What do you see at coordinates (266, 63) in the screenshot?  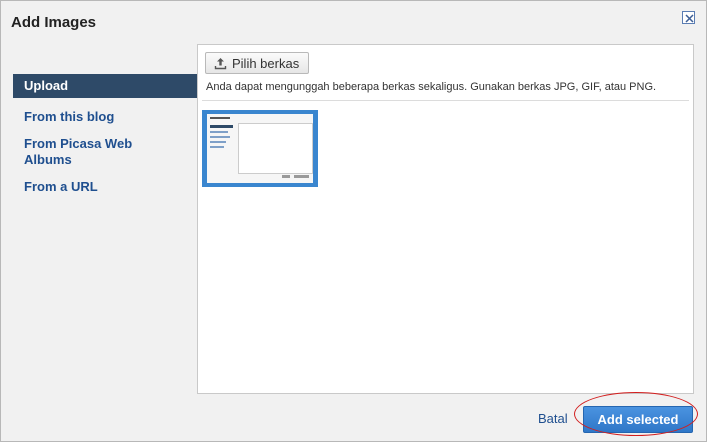 I see `choose-files-label: Pilih berkas` at bounding box center [266, 63].